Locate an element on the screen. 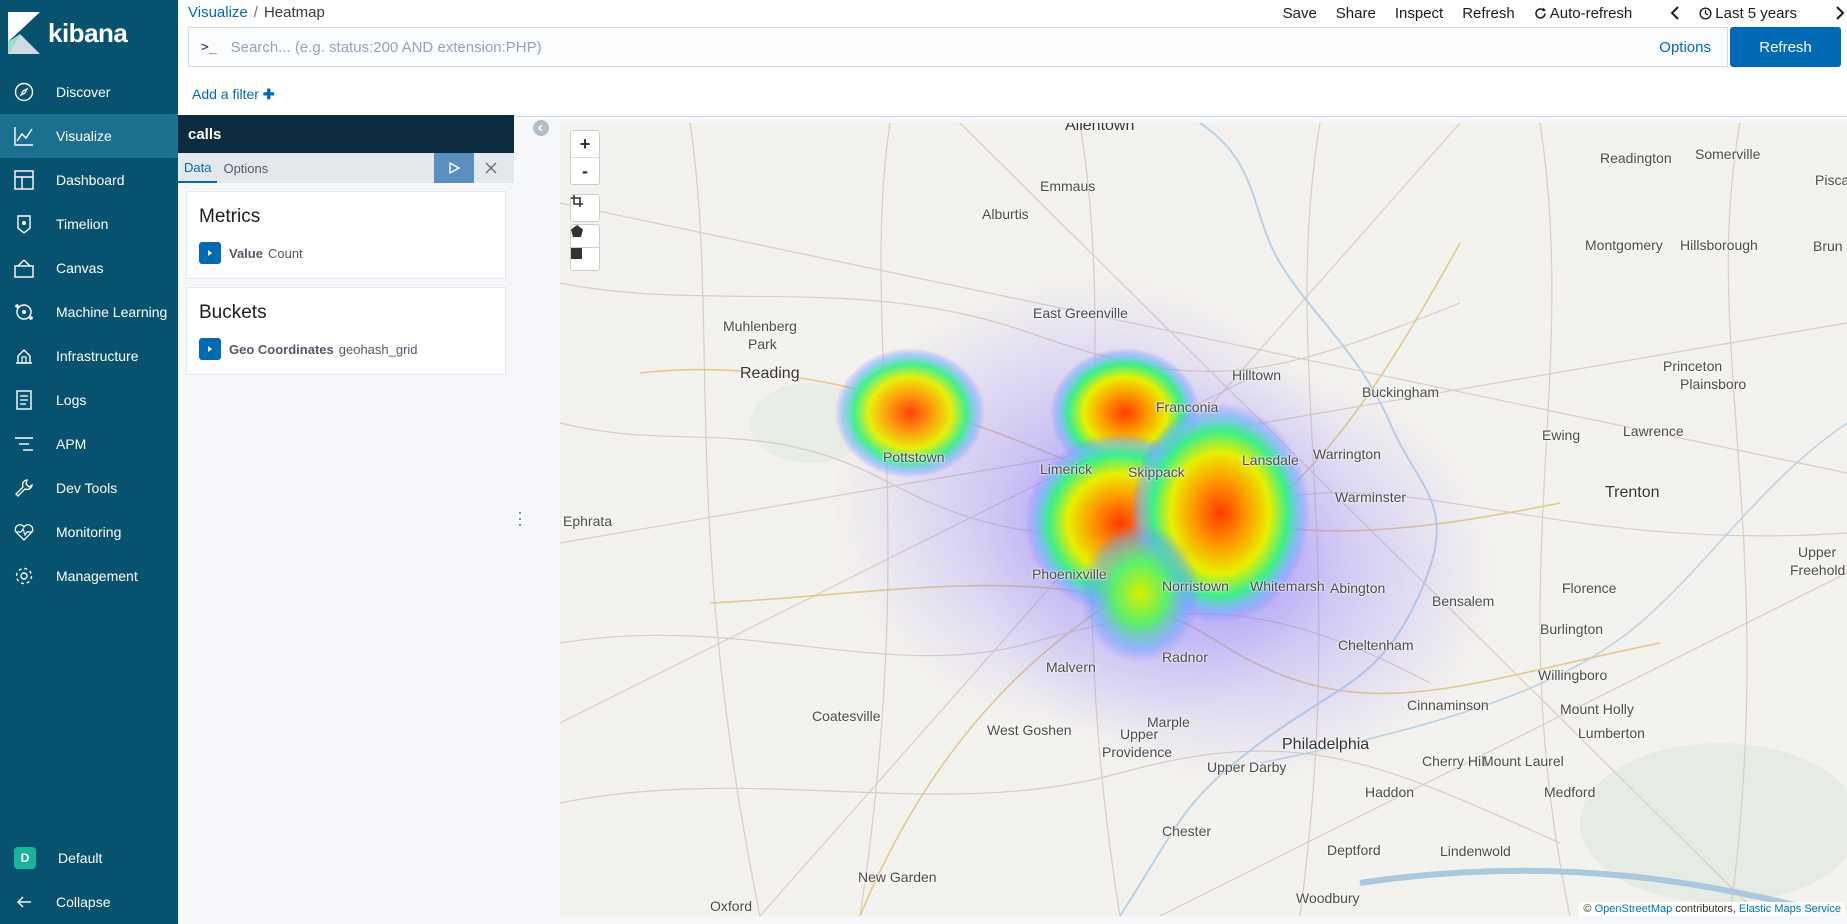 This screenshot has height=924, width=1847. tab-data: Data is located at coordinates (198, 168).